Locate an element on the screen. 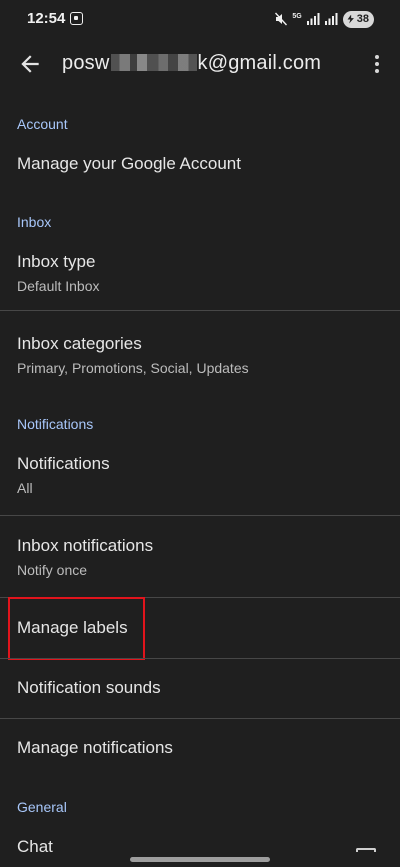  chat-toggle-switch is located at coordinates (366, 850).